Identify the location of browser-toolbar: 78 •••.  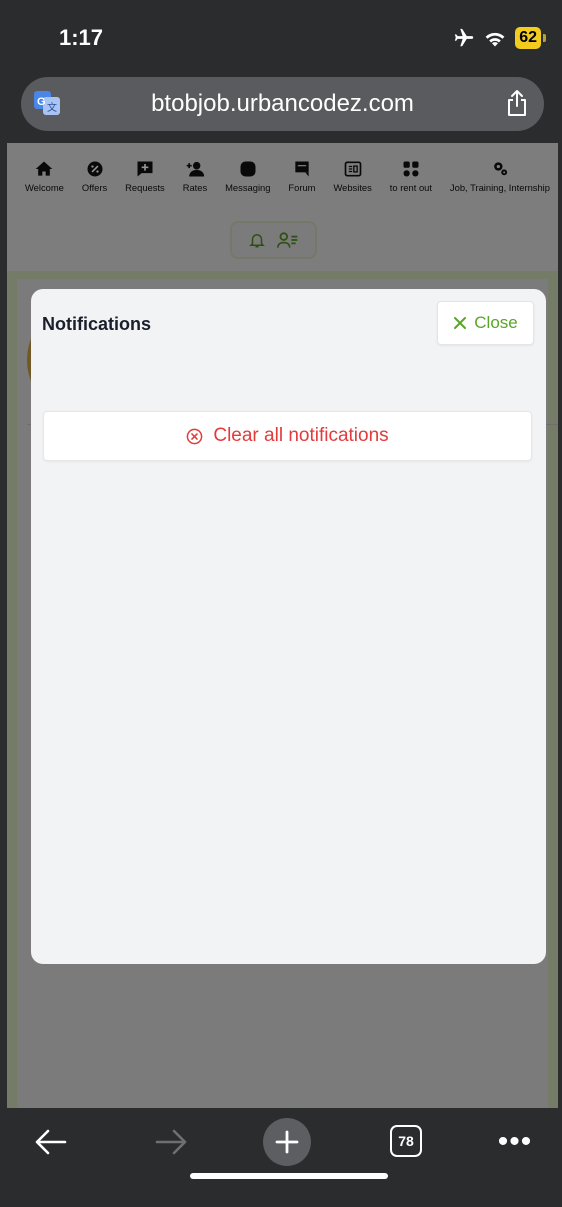
(282, 1156).